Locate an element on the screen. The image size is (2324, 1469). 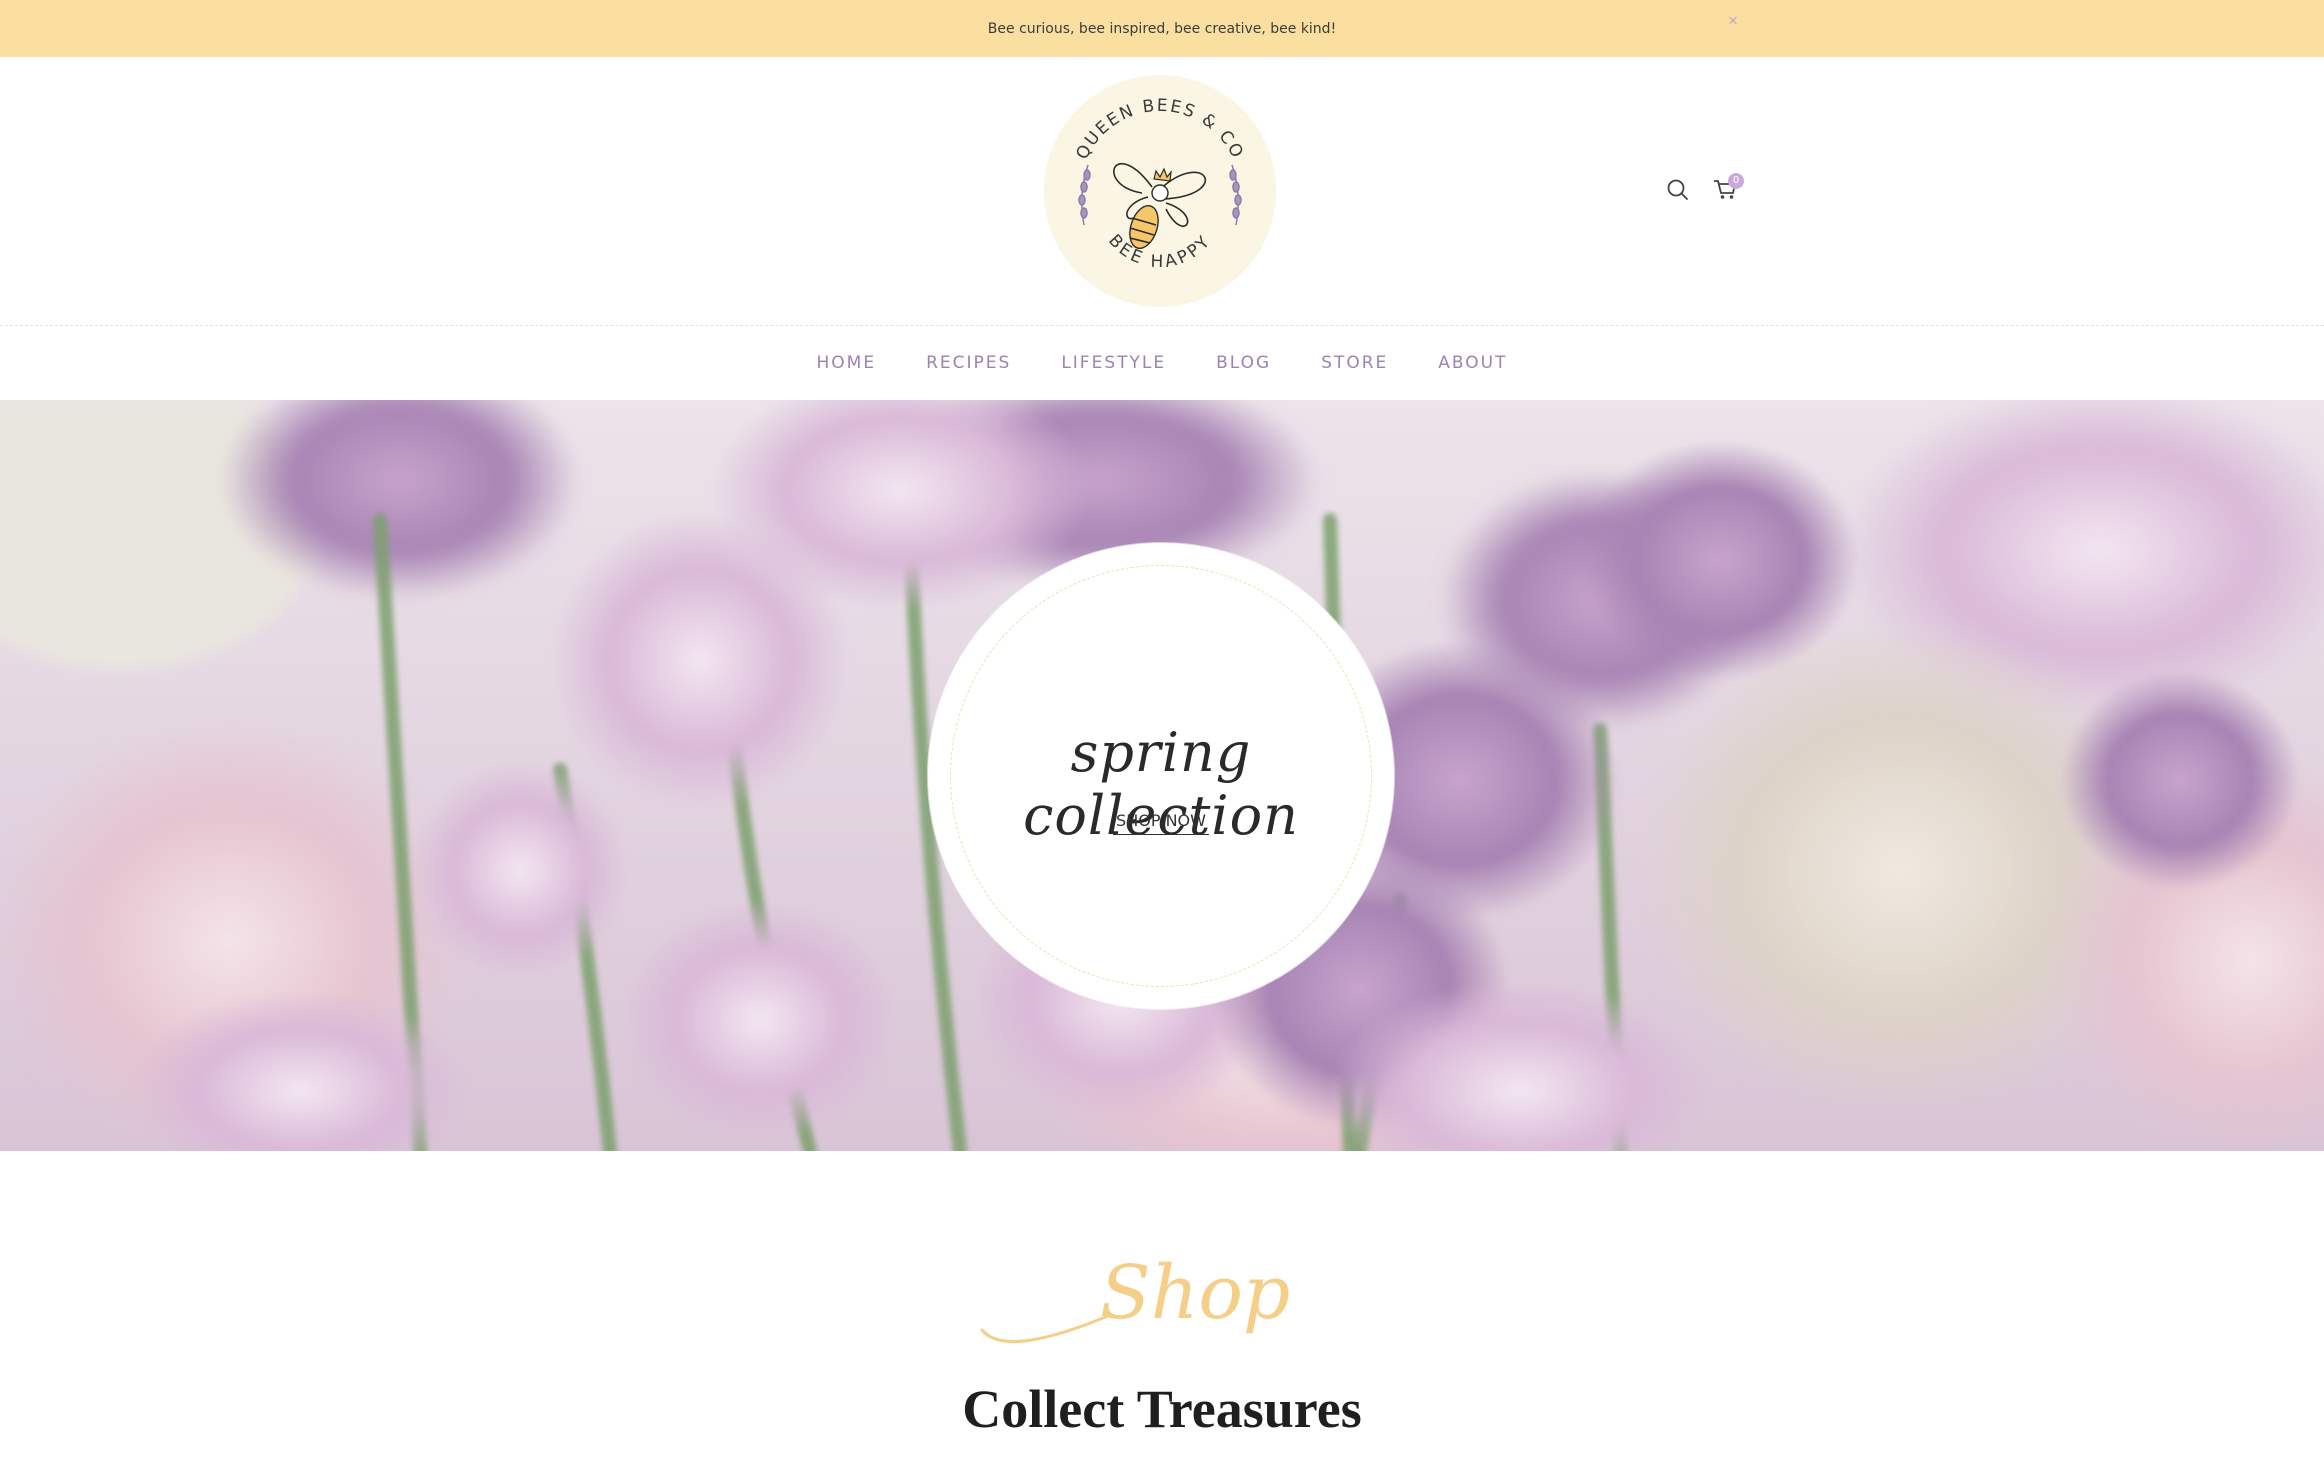
hero-badge: spring collection SHOP NOW is located at coordinates (1161, 776).